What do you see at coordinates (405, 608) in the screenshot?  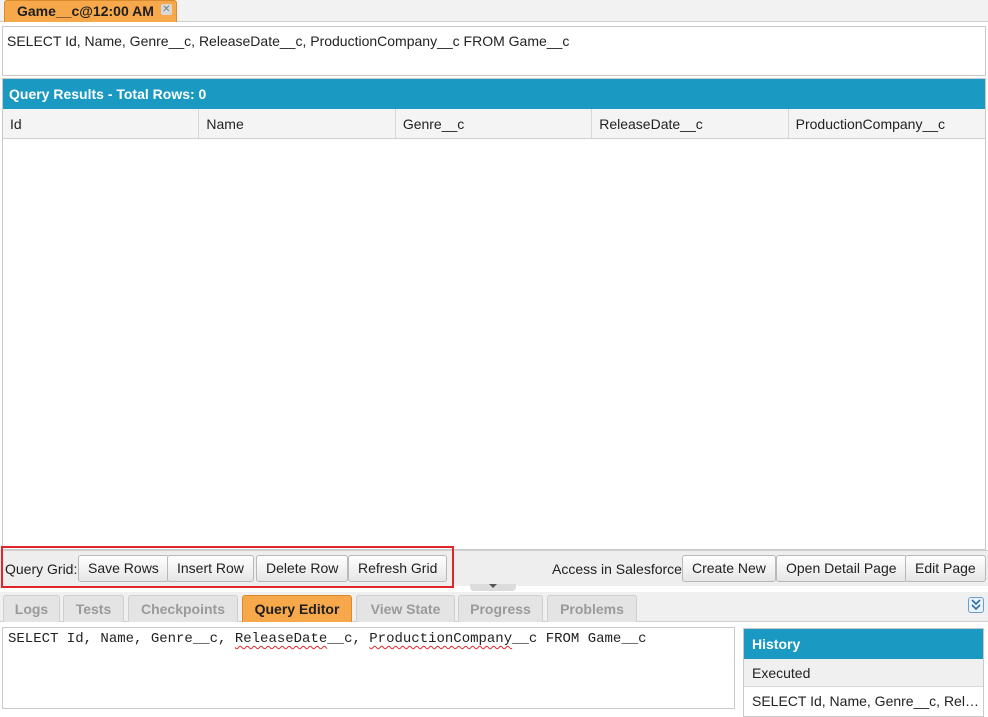 I see `tab-view-state: View State` at bounding box center [405, 608].